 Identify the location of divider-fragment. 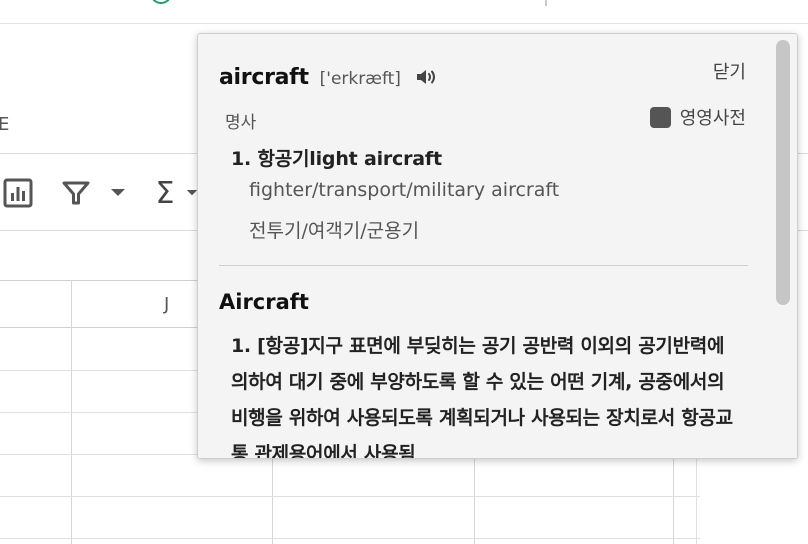
(546, 3).